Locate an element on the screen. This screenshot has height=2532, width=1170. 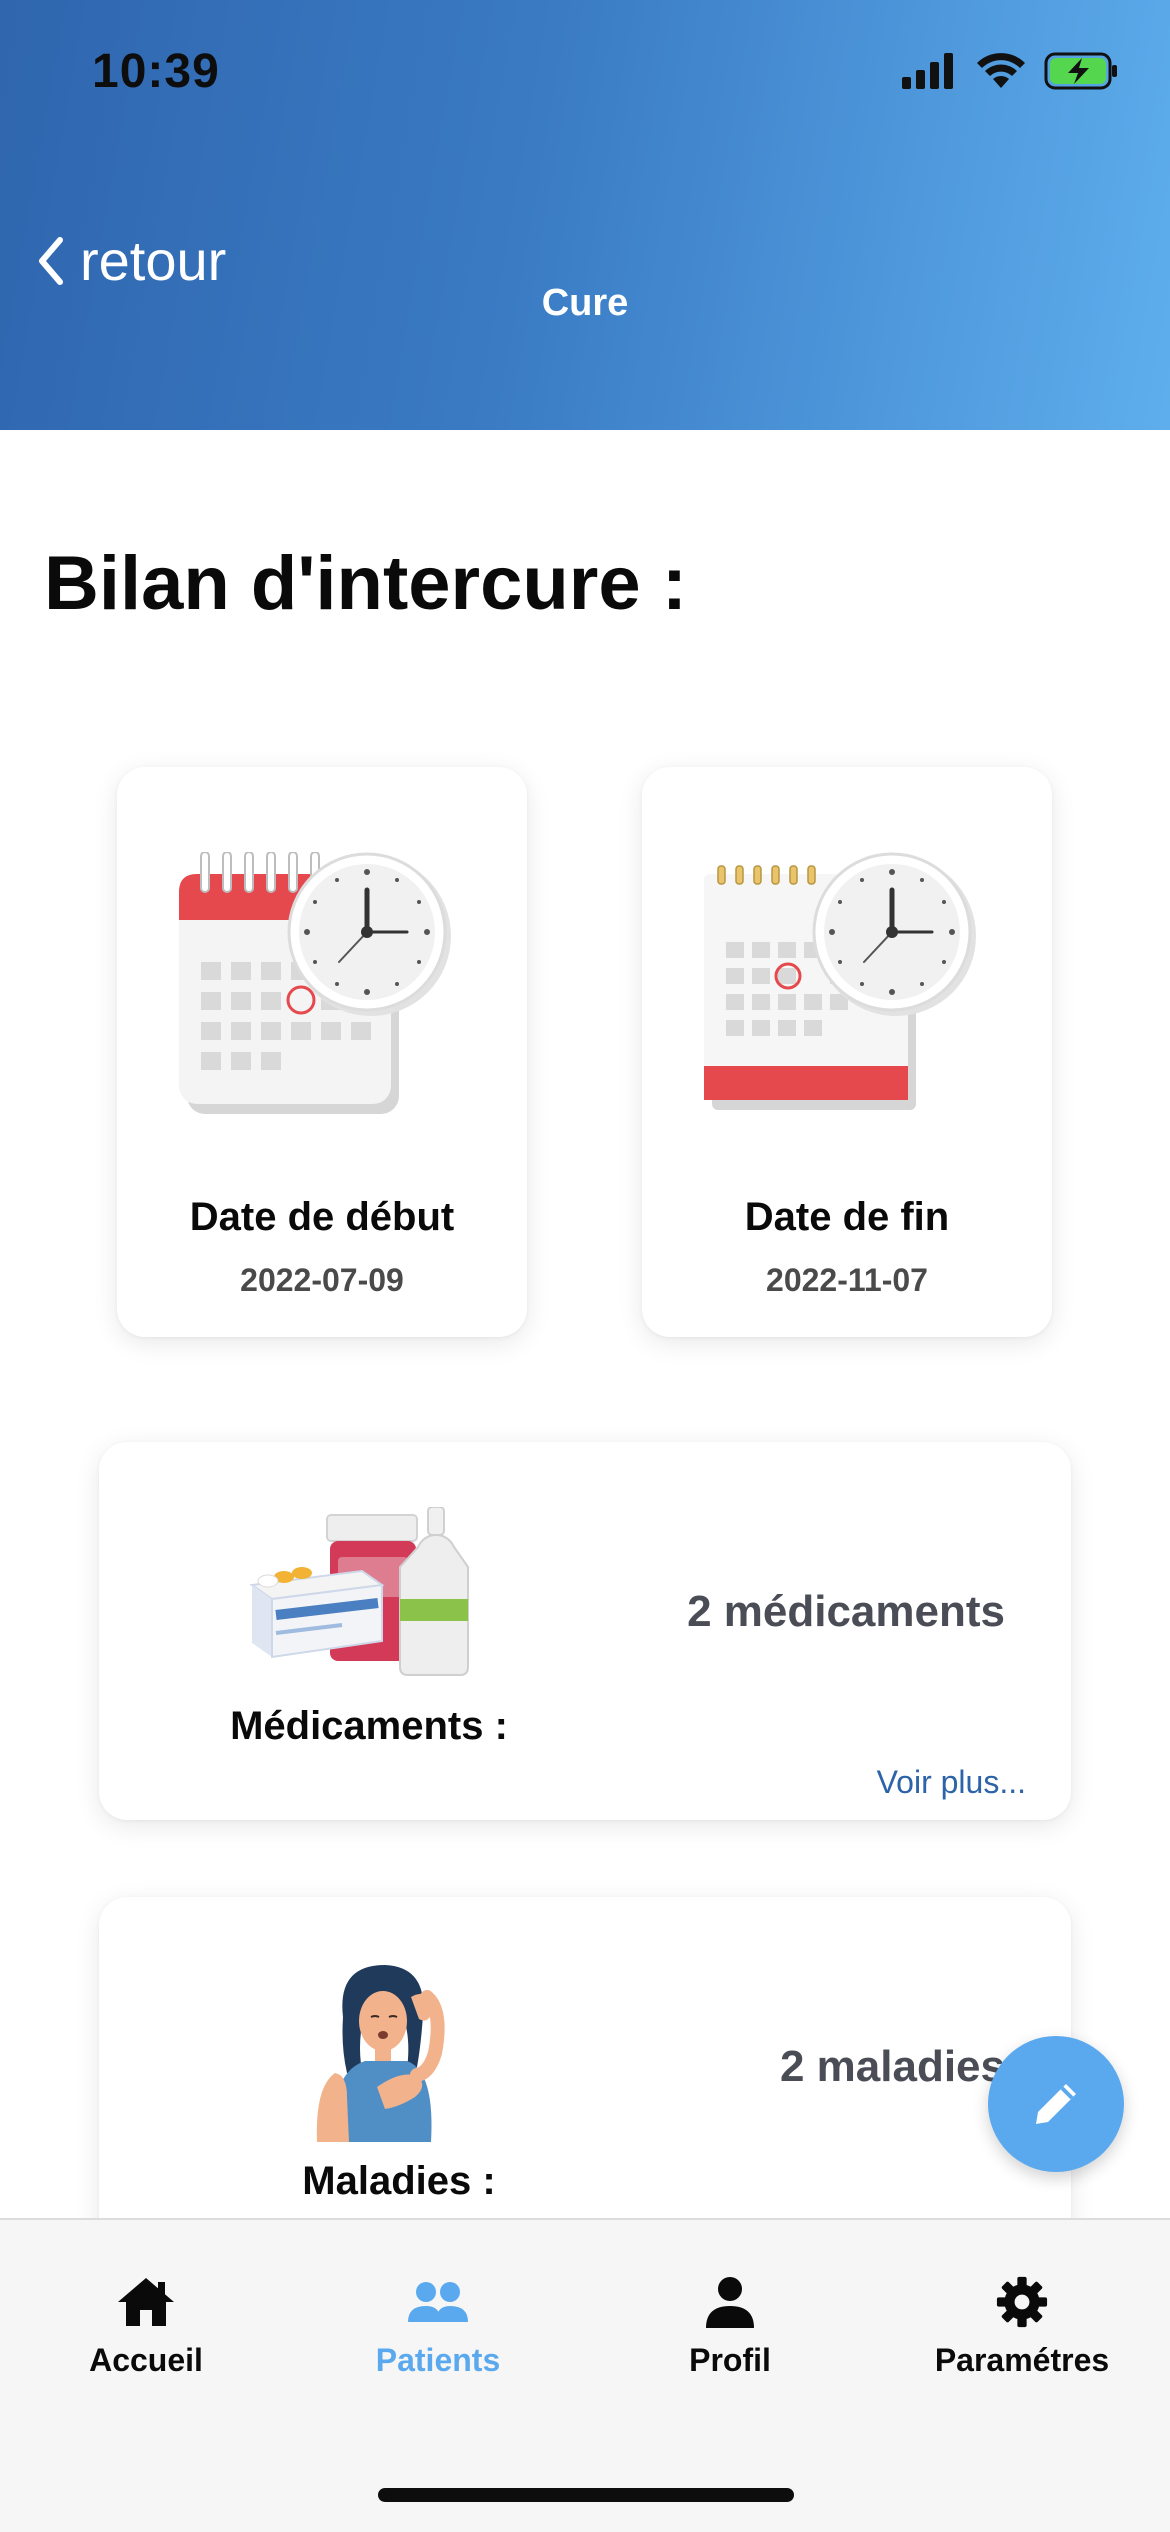
tab-label: Accueil is located at coordinates (146, 2360).